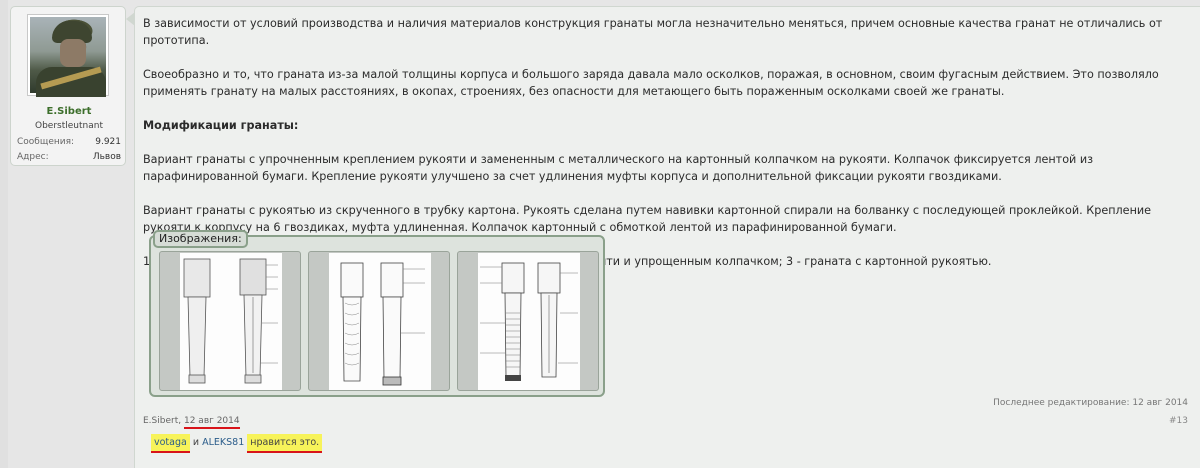 The height and width of the screenshot is (468, 1200). I want to click on post-author-link: E.Sibert, so click(160, 421).